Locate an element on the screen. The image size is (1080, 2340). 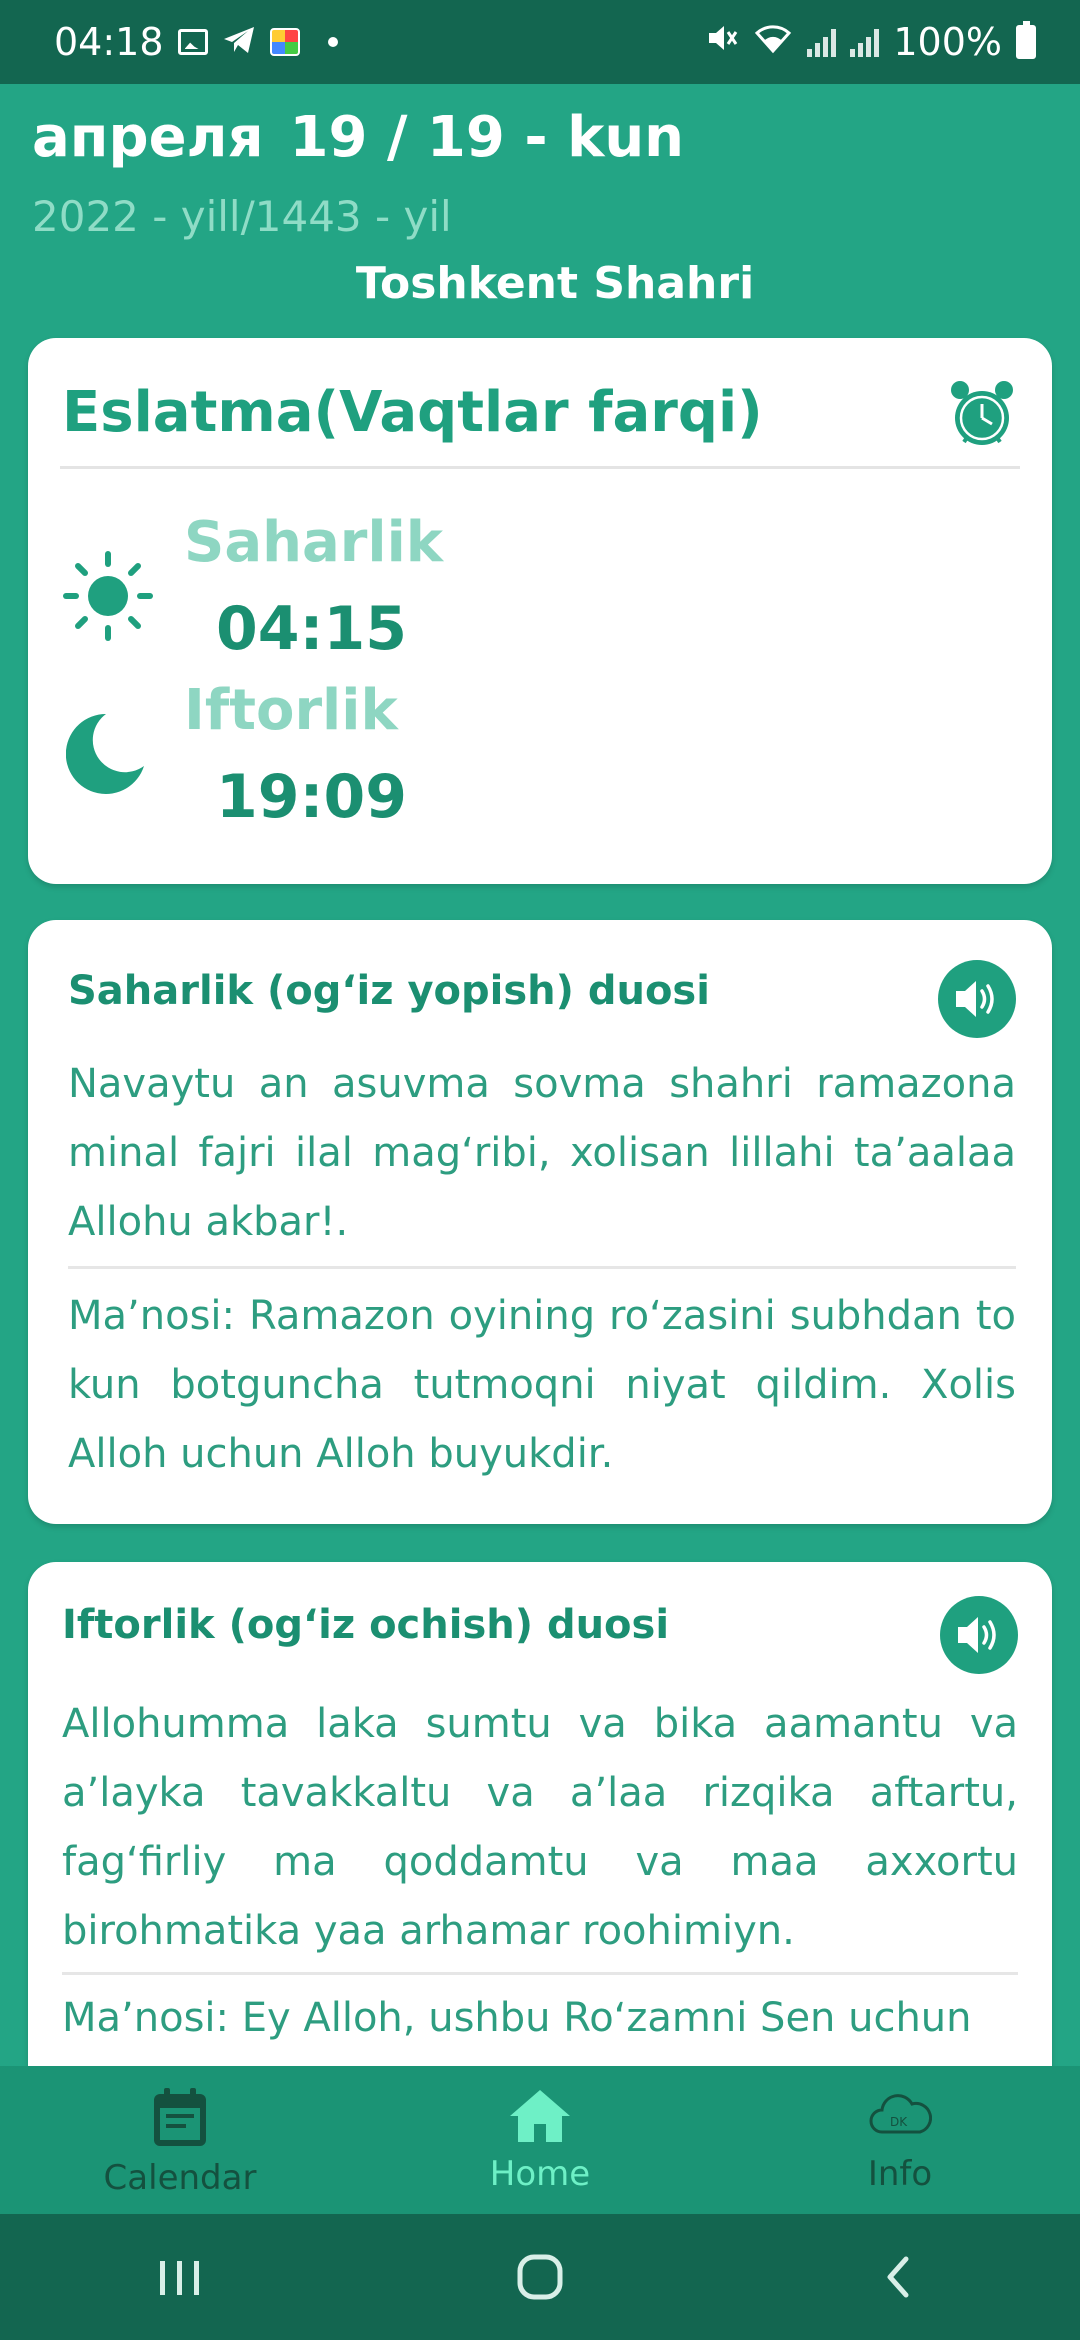
cloud-icon: DK is located at coordinates (900, 2114).